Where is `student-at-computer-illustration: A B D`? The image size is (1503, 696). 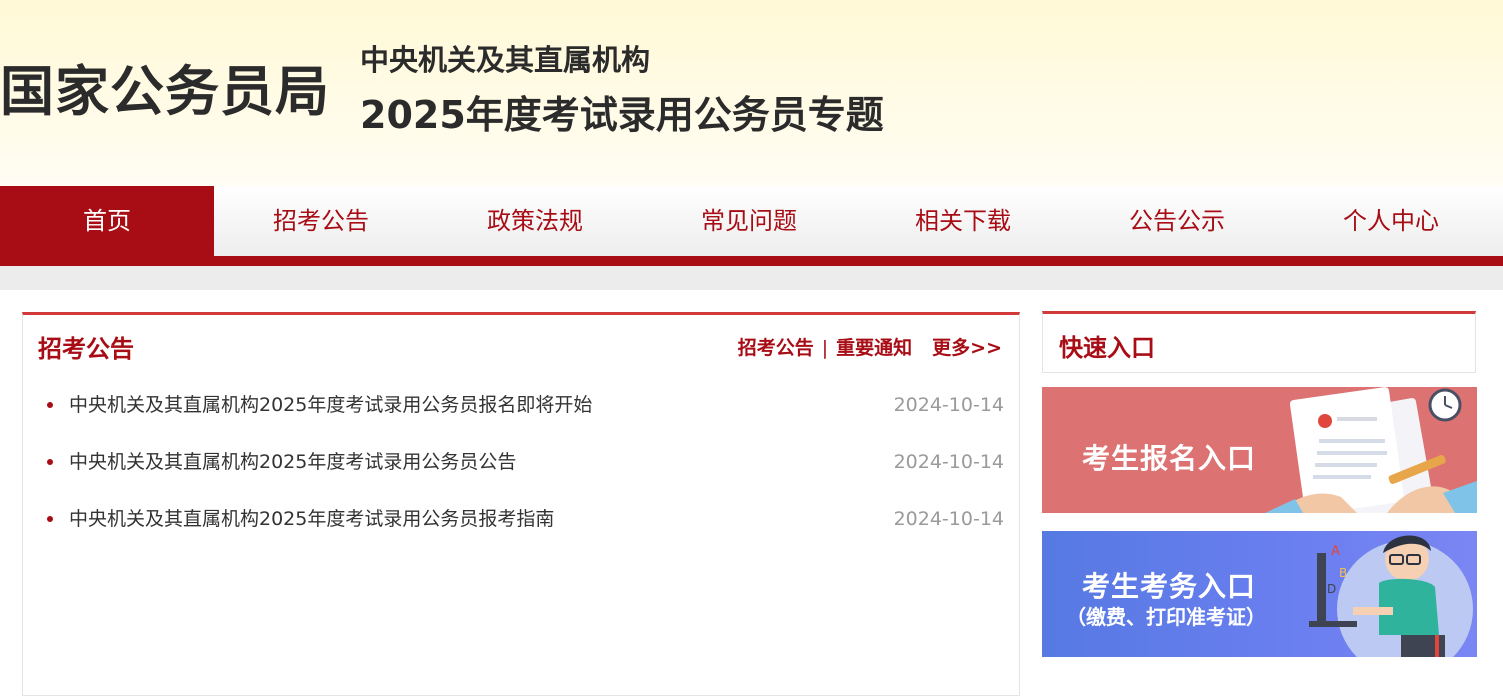 student-at-computer-illustration: A B D is located at coordinates (1391, 596).